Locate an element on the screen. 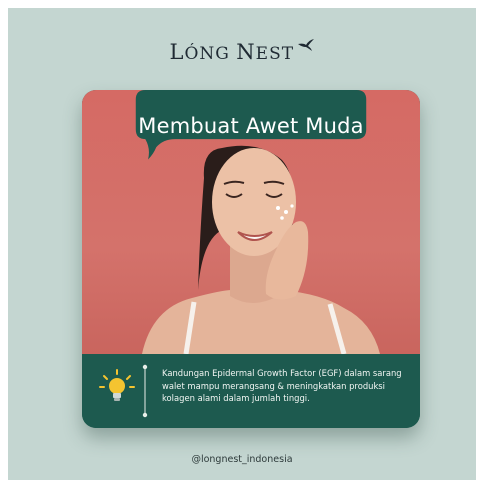 The width and height of the screenshot is (483, 487). vertical-divider is located at coordinates (145, 391).